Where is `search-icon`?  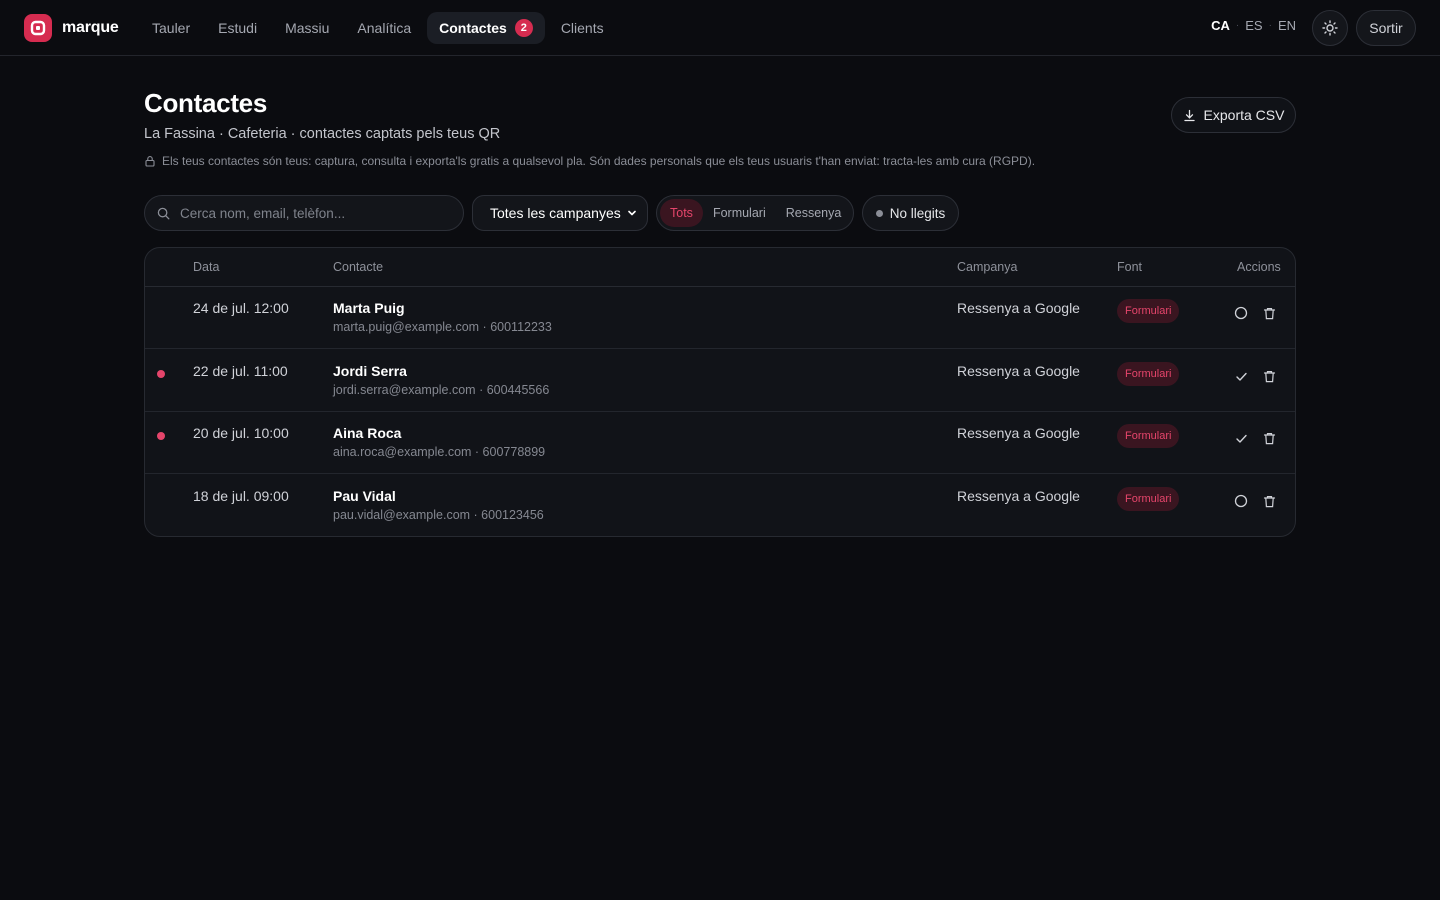 search-icon is located at coordinates (163, 213).